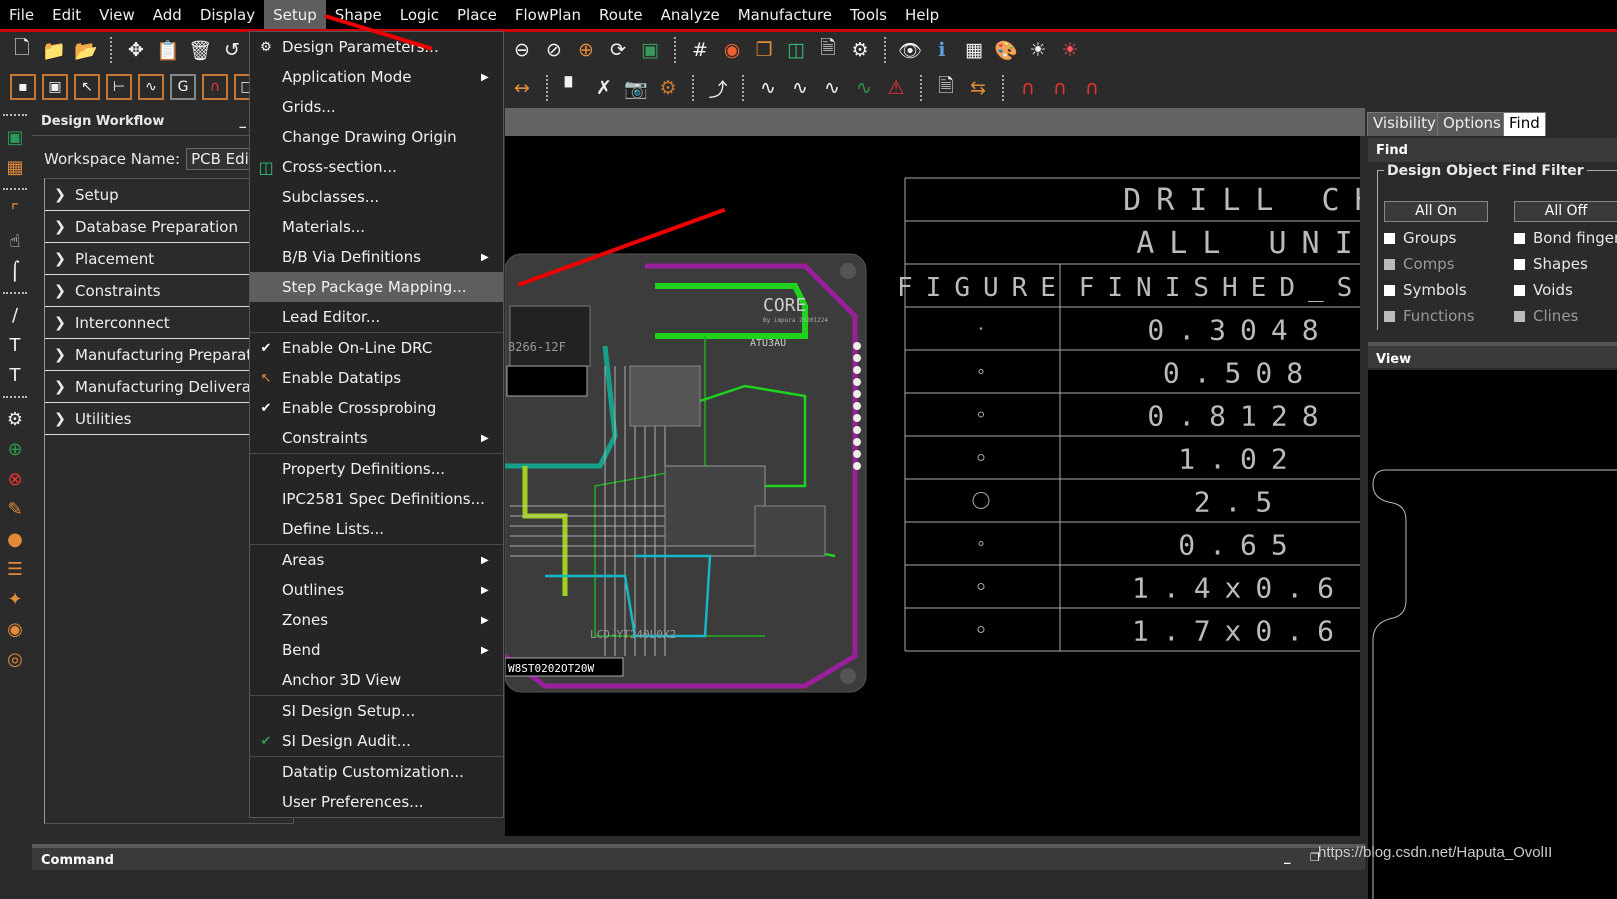  Describe the element at coordinates (15, 569) in the screenshot. I see `constraint-list-icon: ☰` at that location.